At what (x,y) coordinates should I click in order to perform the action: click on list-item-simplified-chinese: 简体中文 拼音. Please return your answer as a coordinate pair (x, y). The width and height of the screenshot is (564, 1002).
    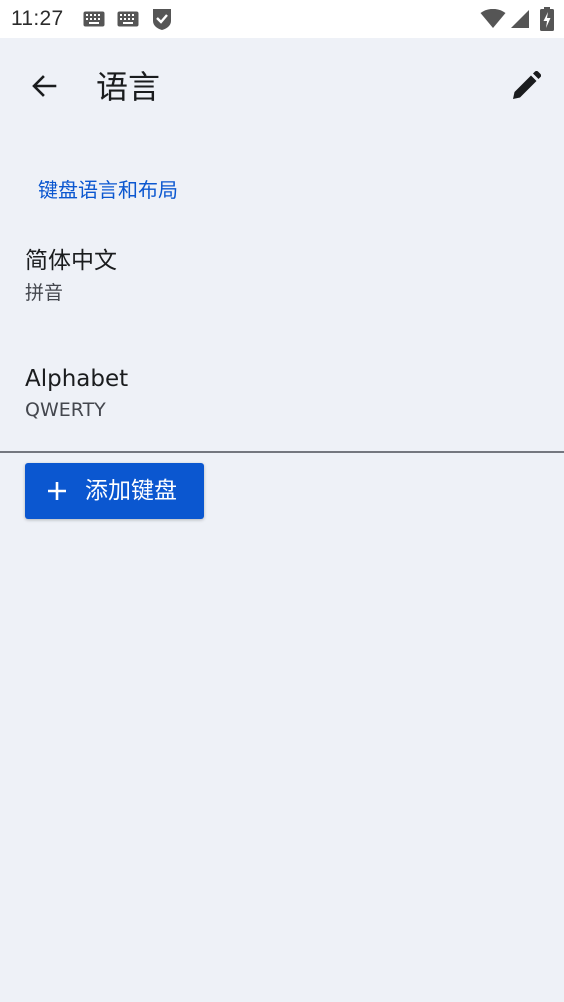
    Looking at the image, I should click on (282, 281).